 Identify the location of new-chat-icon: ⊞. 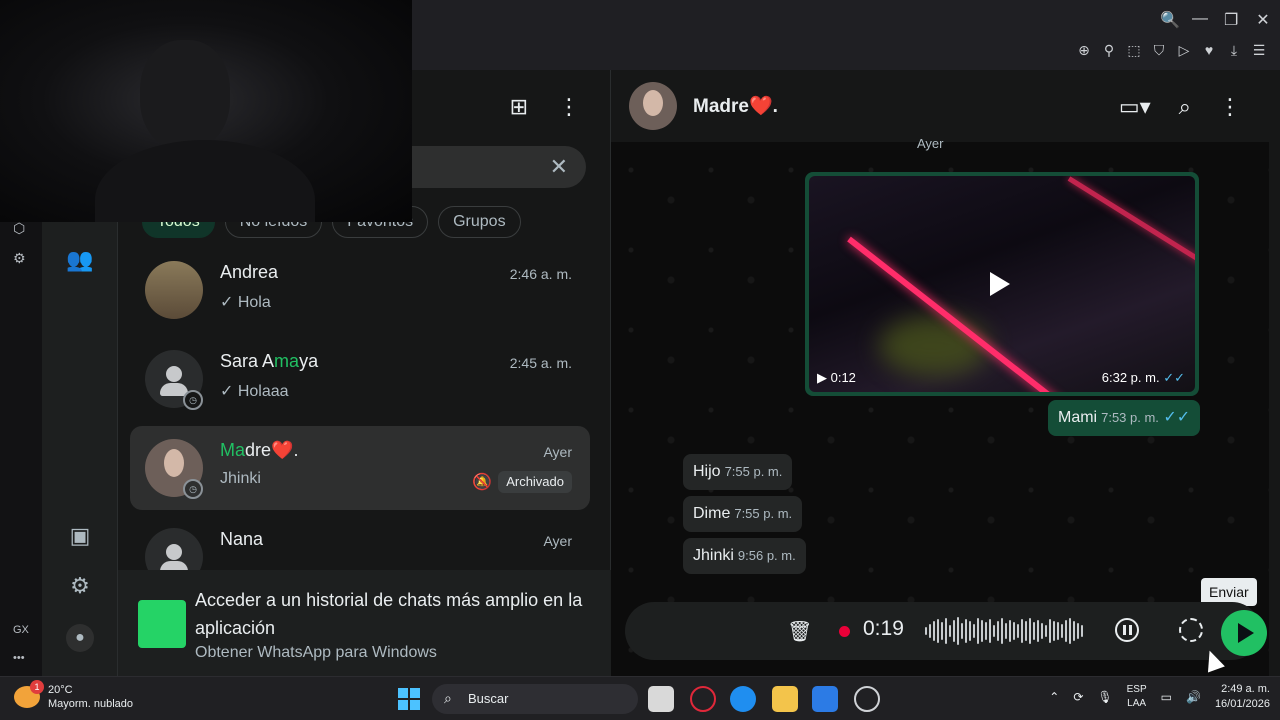
(519, 107).